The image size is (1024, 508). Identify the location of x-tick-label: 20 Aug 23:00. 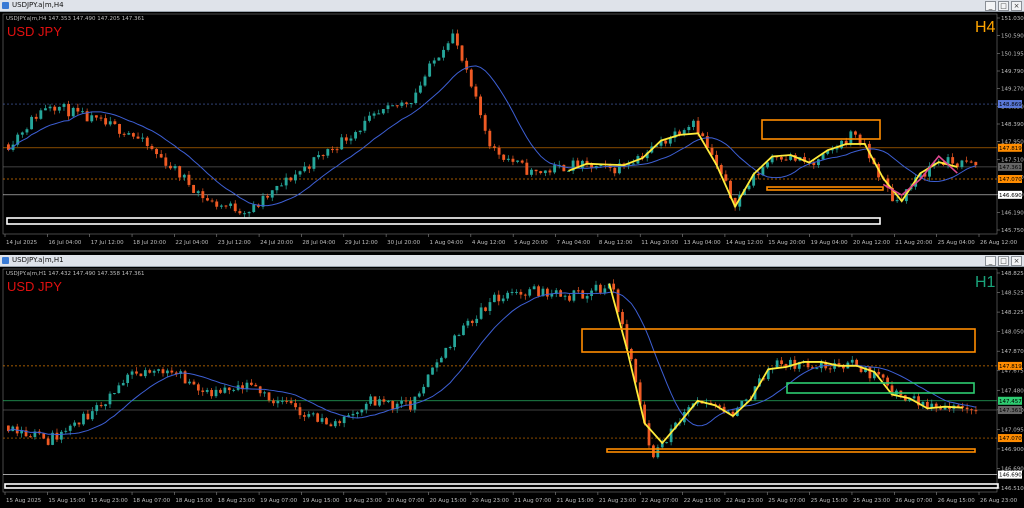
(491, 501).